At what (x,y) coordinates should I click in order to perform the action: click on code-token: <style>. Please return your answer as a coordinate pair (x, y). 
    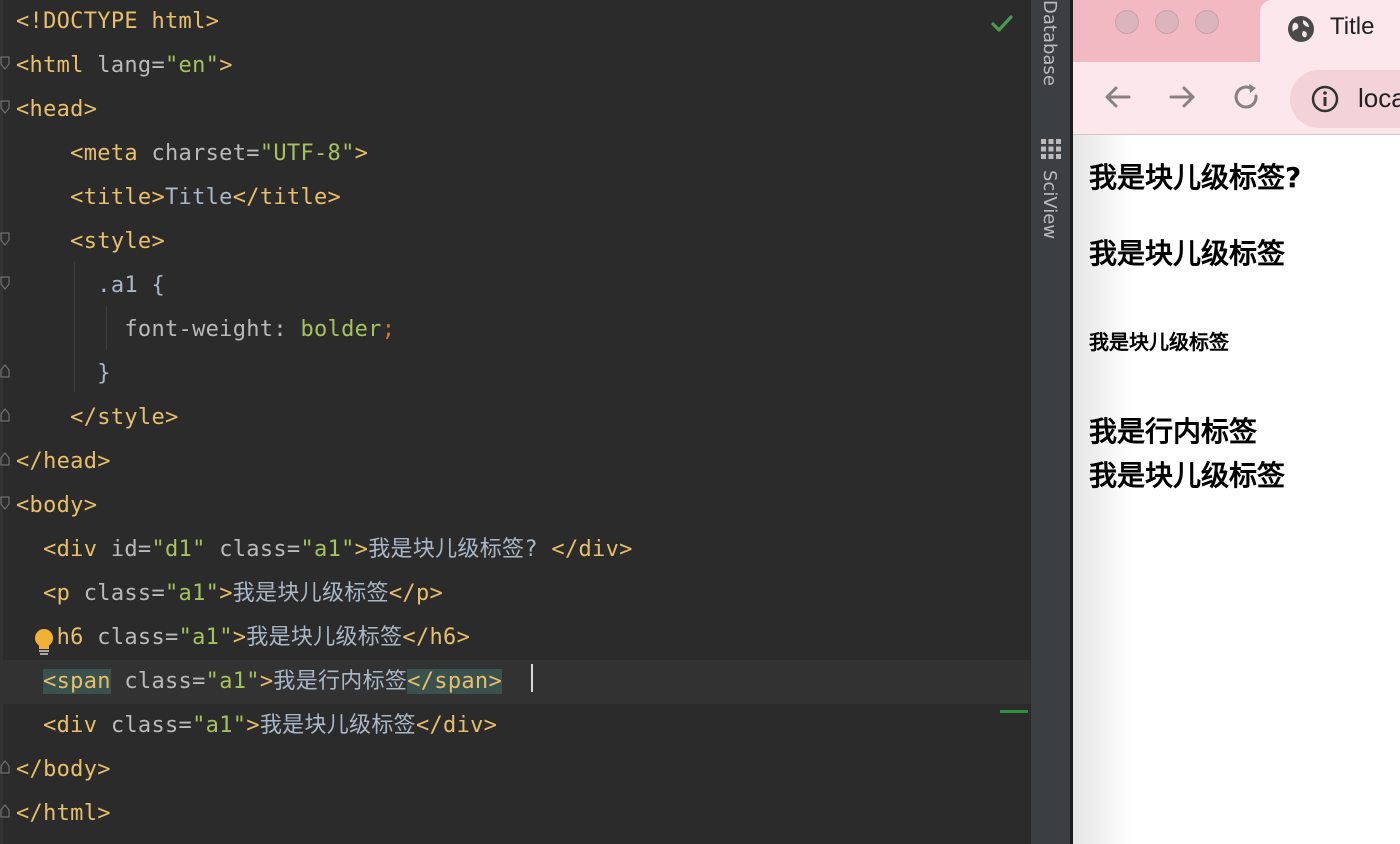
    Looking at the image, I should click on (90, 241).